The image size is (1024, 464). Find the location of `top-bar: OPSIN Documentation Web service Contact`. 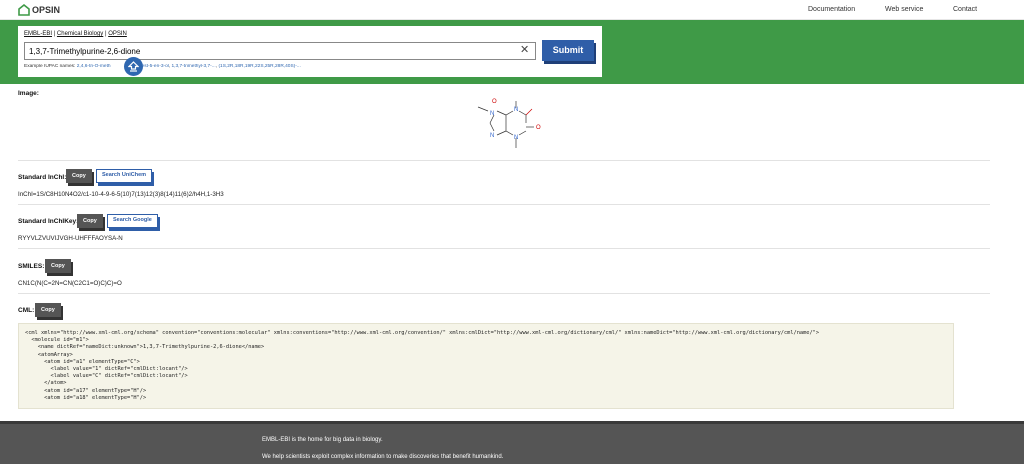

top-bar: OPSIN Documentation Web service Contact is located at coordinates (512, 10).